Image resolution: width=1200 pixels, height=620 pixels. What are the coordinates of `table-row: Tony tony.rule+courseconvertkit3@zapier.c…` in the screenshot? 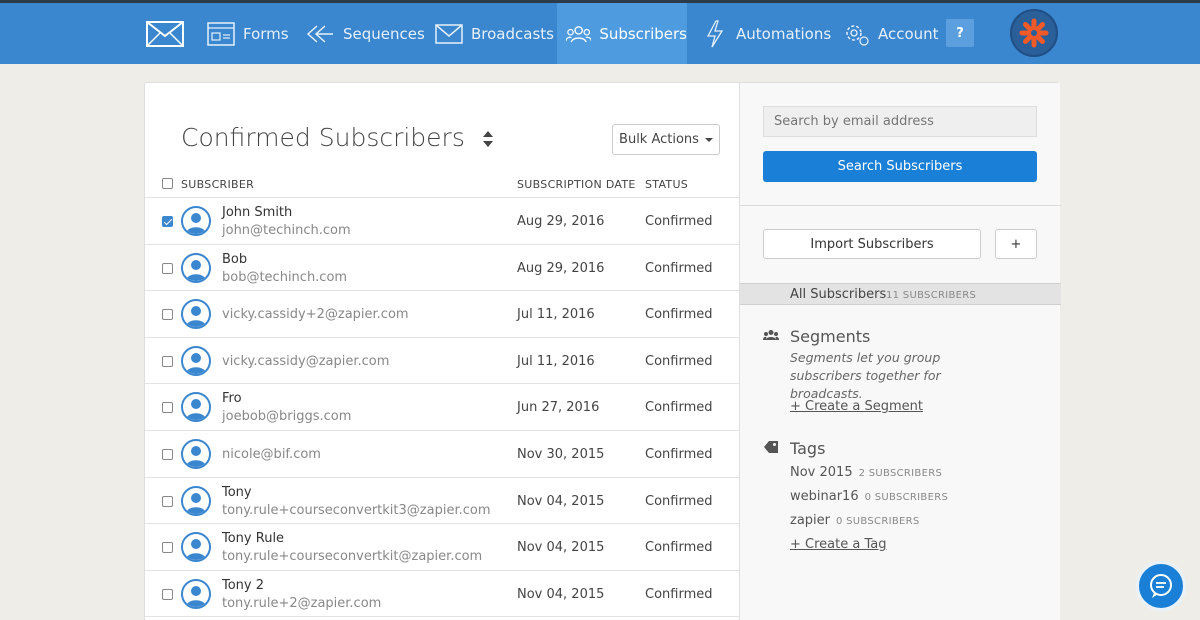 It's located at (442, 501).